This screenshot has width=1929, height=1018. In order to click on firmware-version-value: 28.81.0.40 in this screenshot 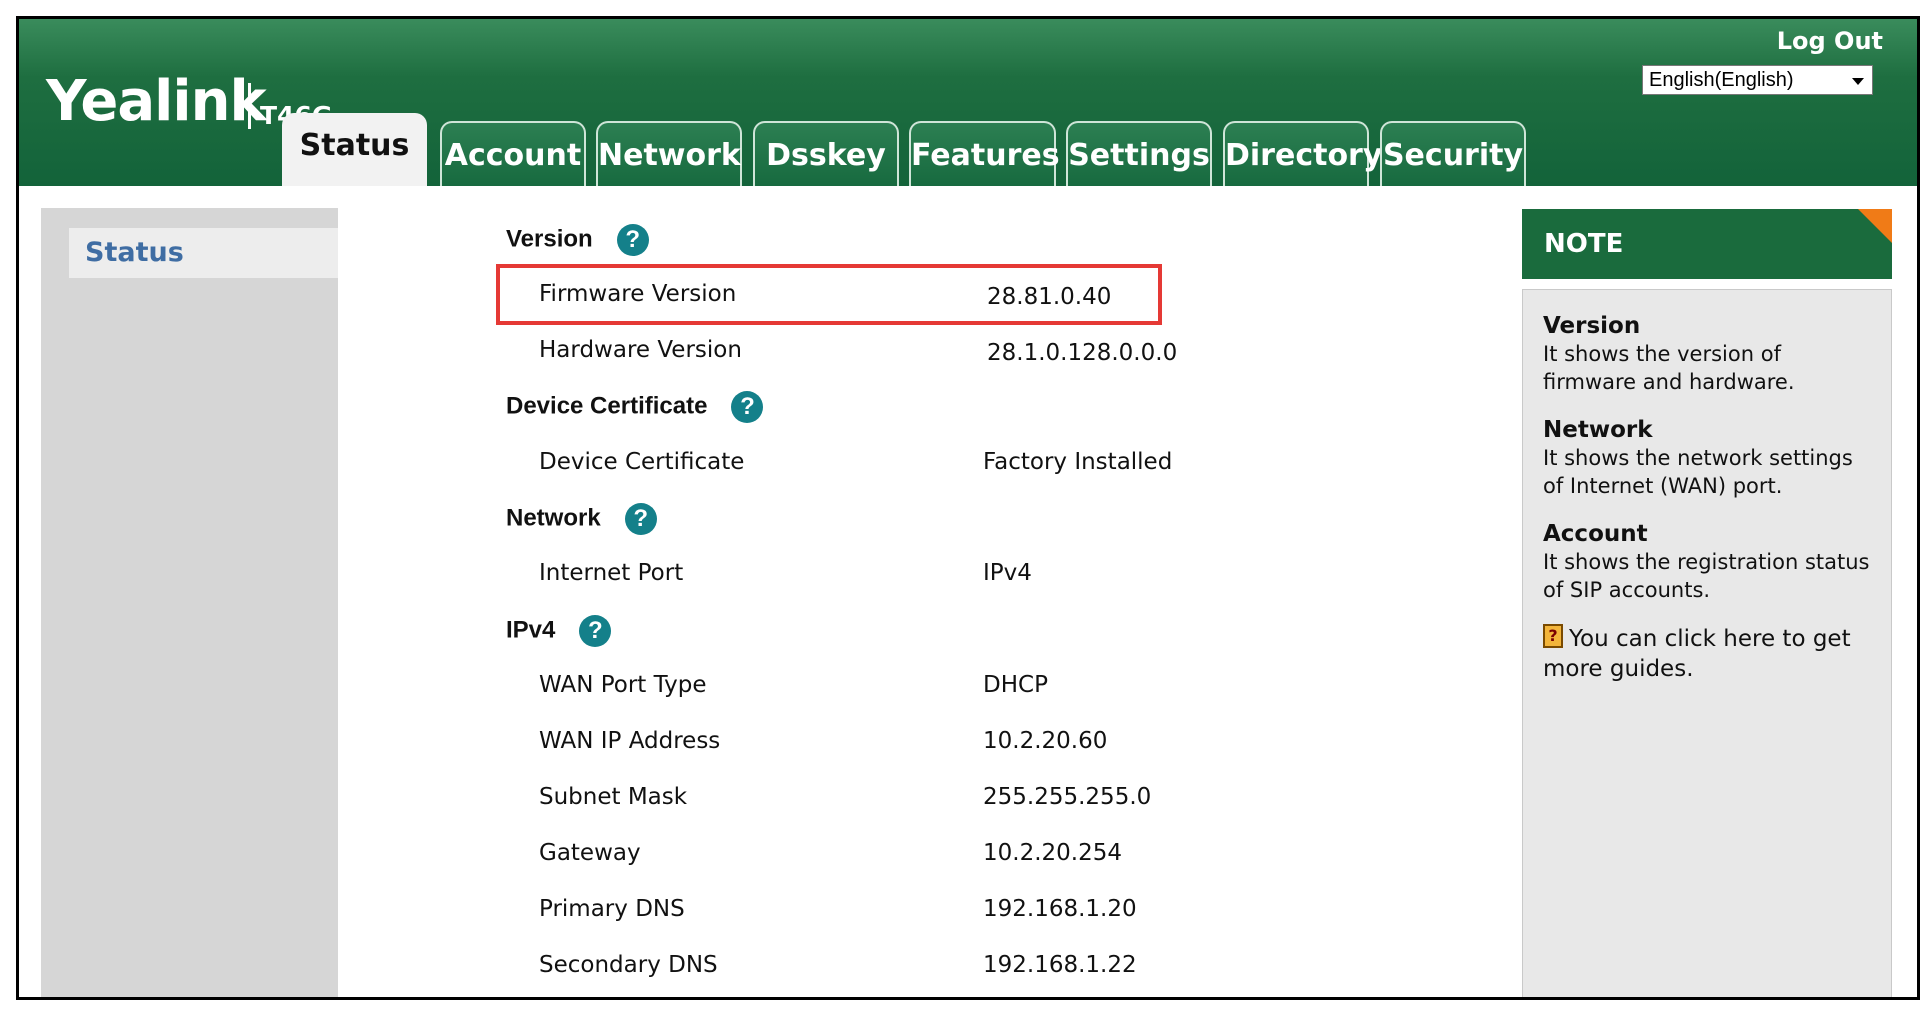, I will do `click(1049, 297)`.